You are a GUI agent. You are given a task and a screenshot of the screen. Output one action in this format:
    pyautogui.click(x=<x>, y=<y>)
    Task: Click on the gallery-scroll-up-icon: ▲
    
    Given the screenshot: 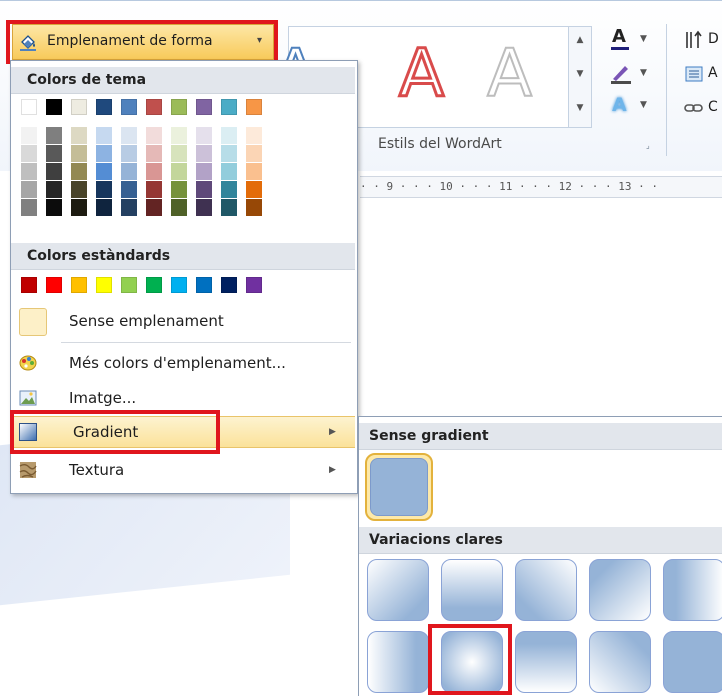 What is the action you would take?
    pyautogui.click(x=580, y=40)
    